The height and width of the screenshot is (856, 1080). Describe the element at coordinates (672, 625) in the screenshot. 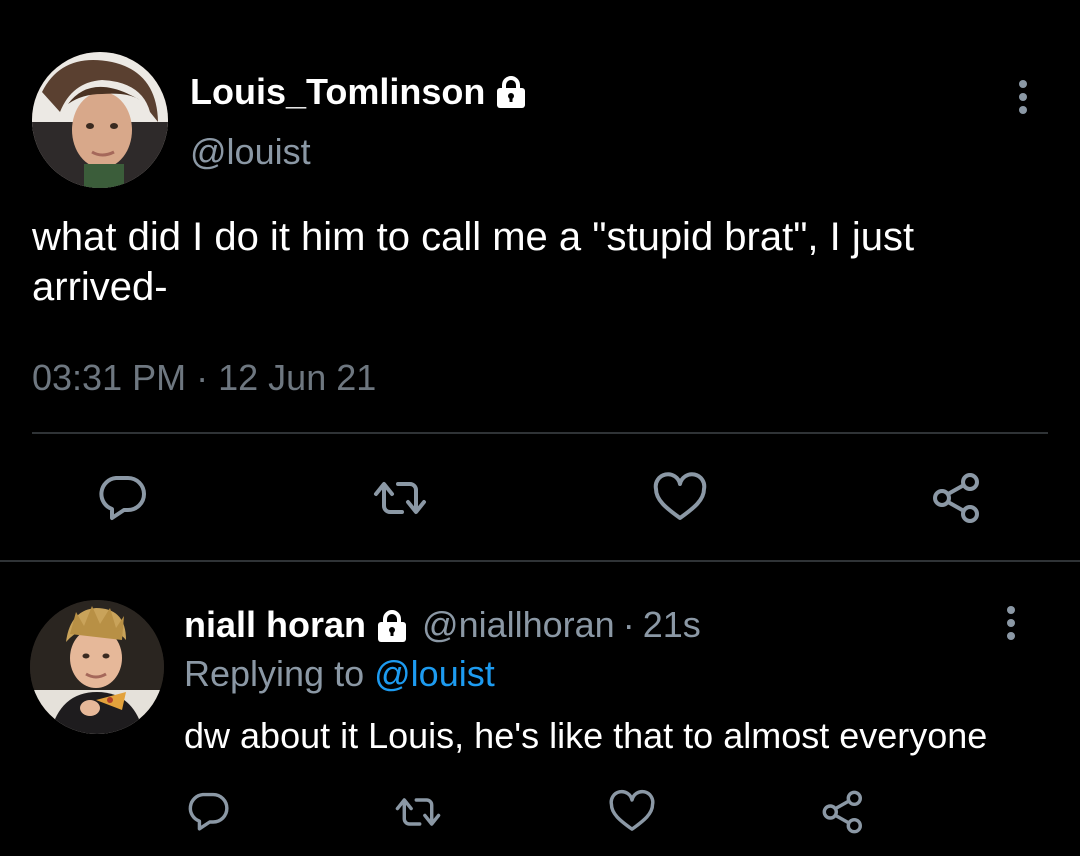

I see `reply-age: 21s` at that location.